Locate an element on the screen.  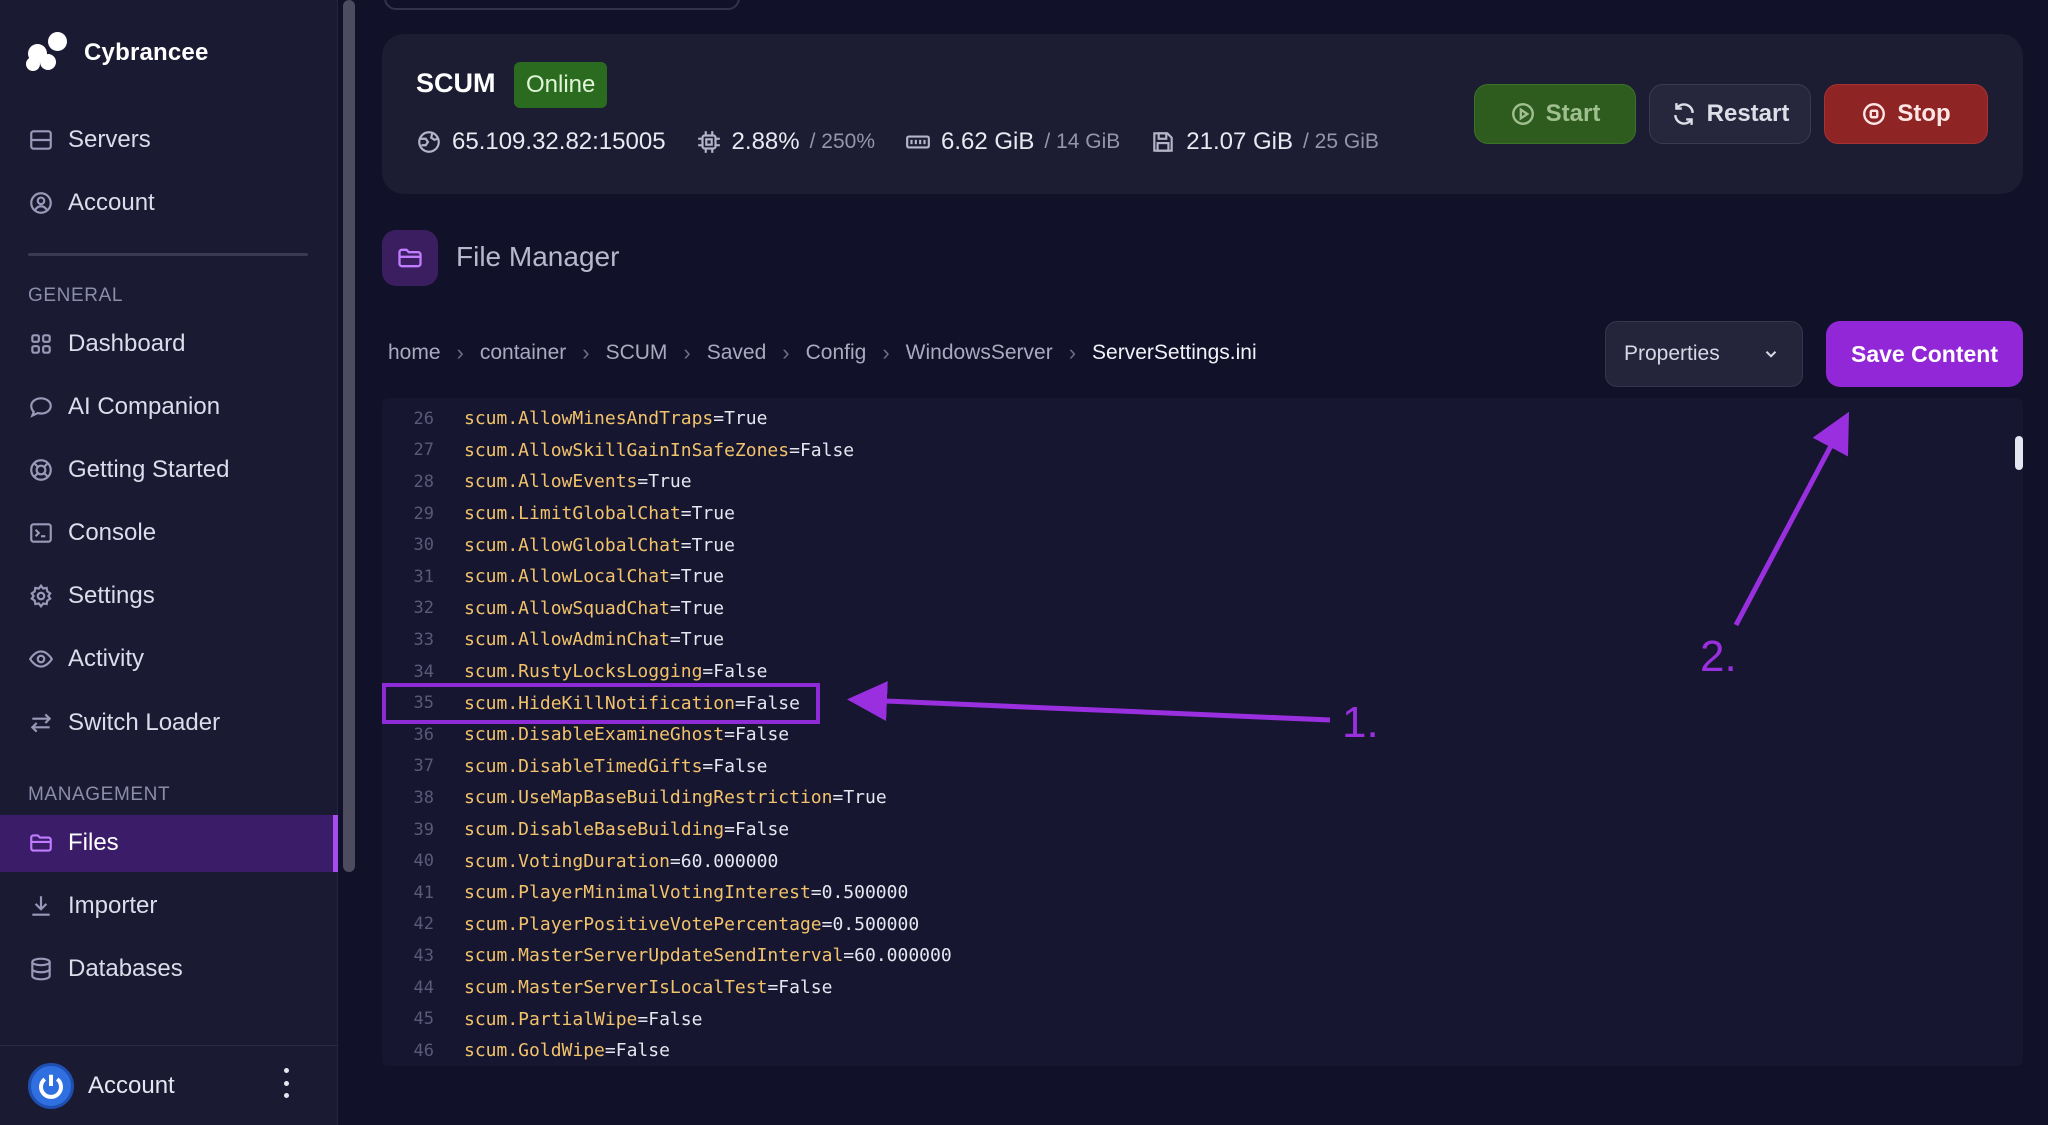
play-circle-icon is located at coordinates (1522, 114).